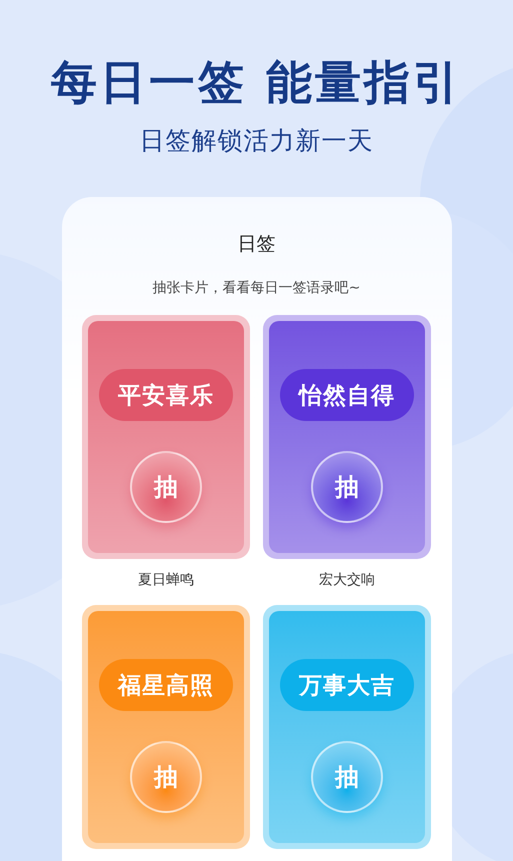 The width and height of the screenshot is (513, 861). I want to click on fortune-card: 平安喜乐 抽, so click(166, 437).